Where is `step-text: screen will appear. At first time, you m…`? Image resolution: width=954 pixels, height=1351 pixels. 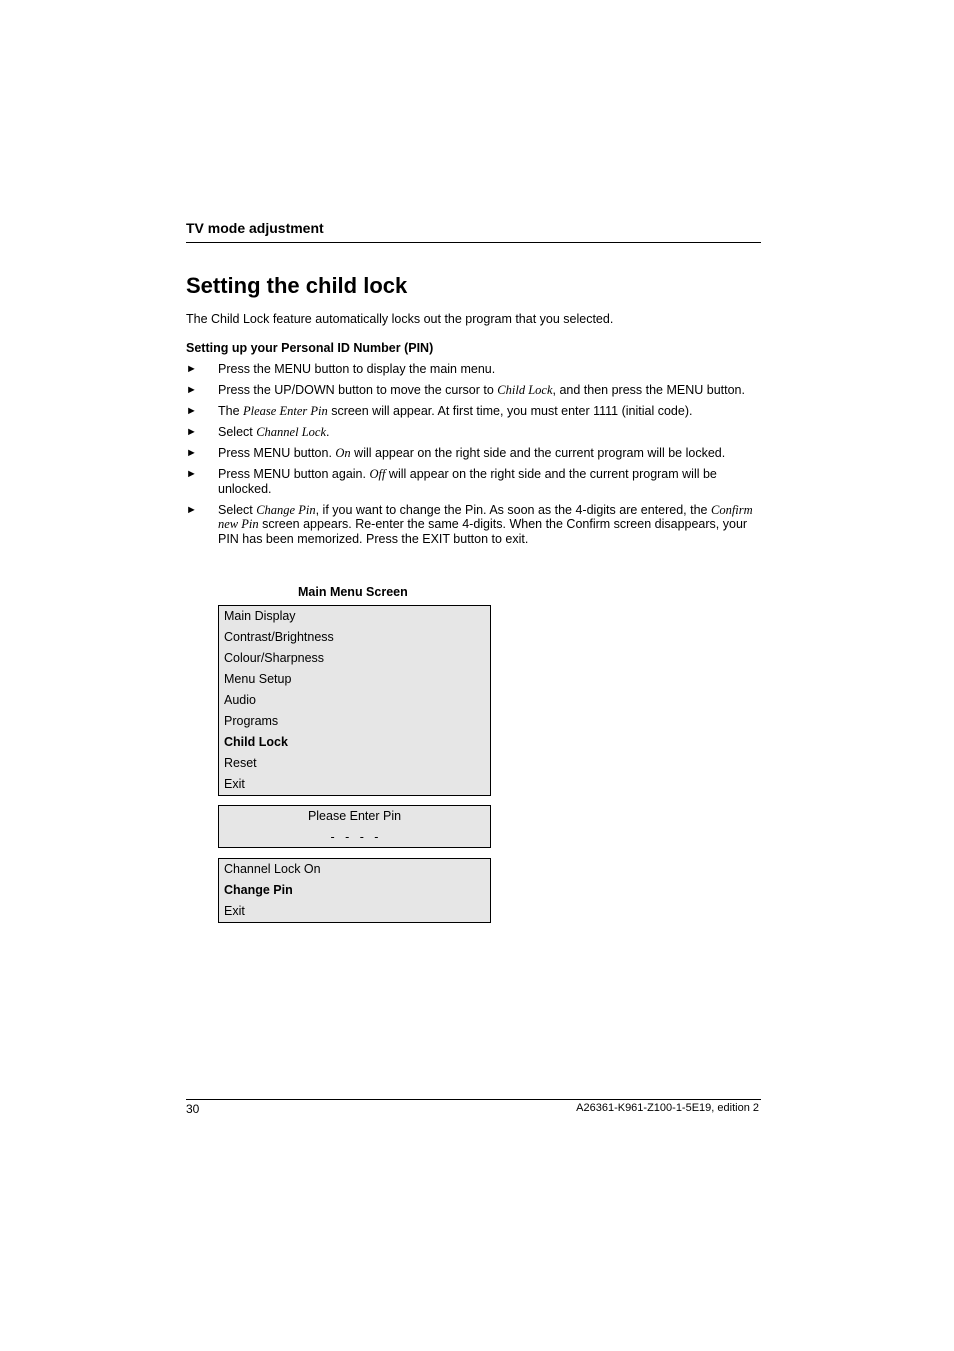 step-text: screen will appear. At first time, you m… is located at coordinates (510, 411).